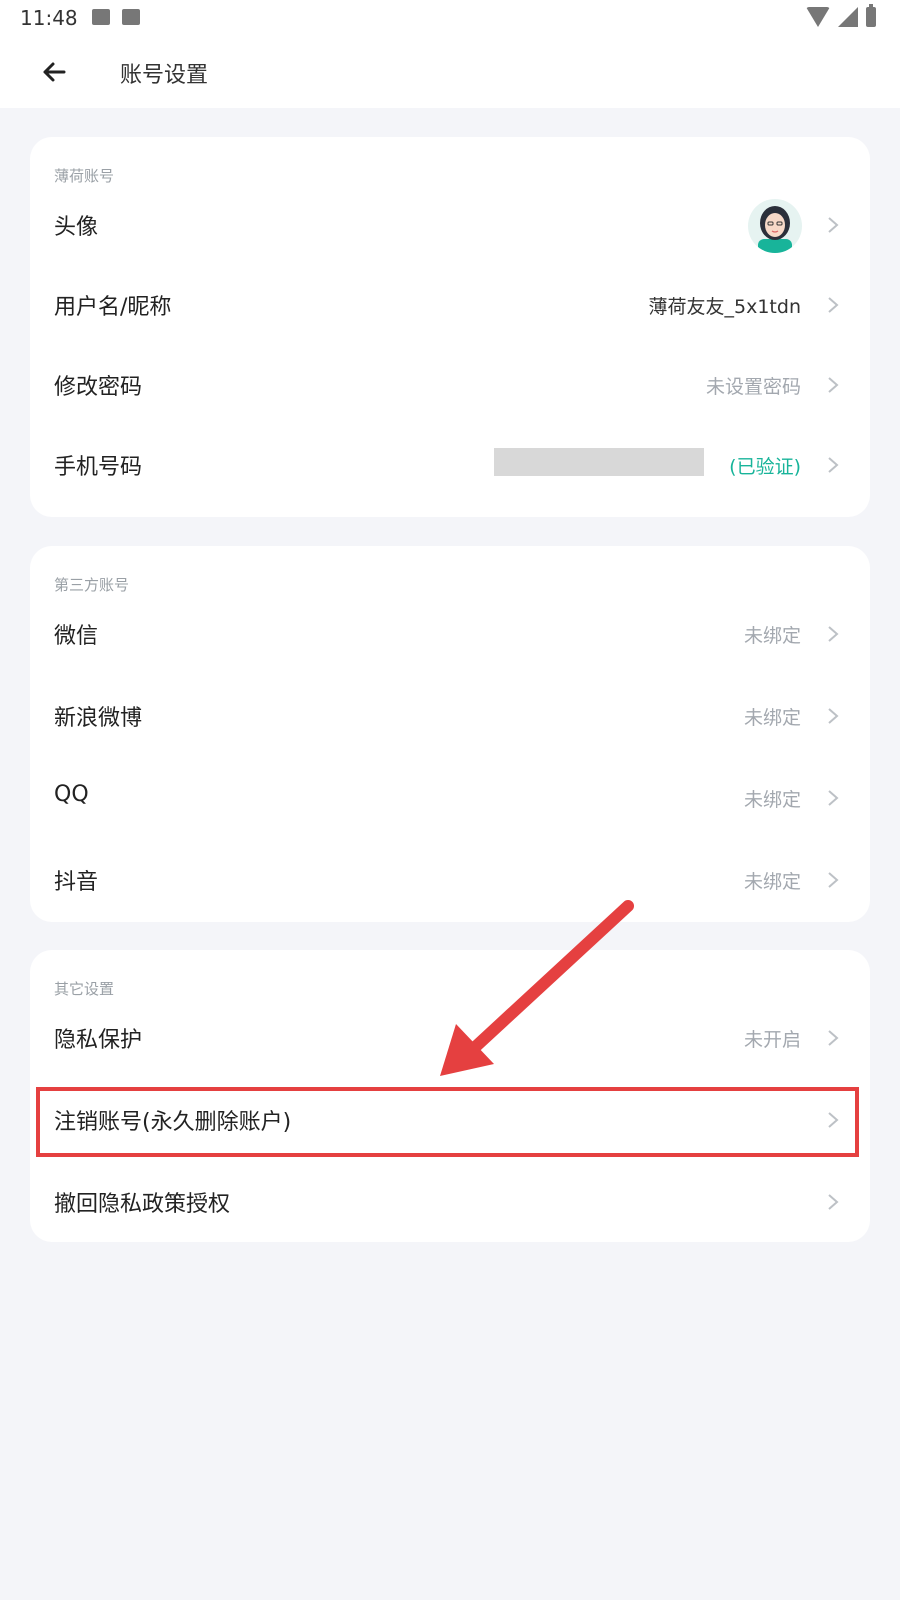 The height and width of the screenshot is (1600, 900). Describe the element at coordinates (76, 227) in the screenshot. I see `row-label: 头像` at that location.